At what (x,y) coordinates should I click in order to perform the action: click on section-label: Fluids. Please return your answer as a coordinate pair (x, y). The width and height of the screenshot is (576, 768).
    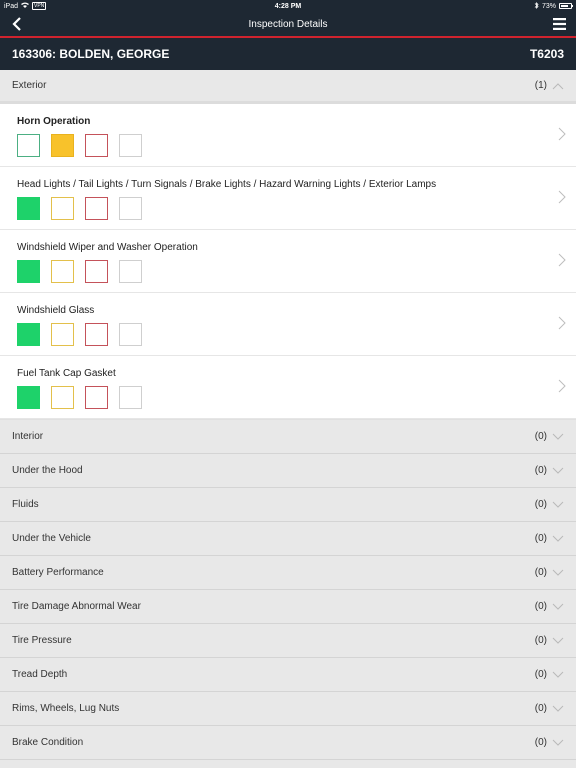
    Looking at the image, I should click on (25, 504).